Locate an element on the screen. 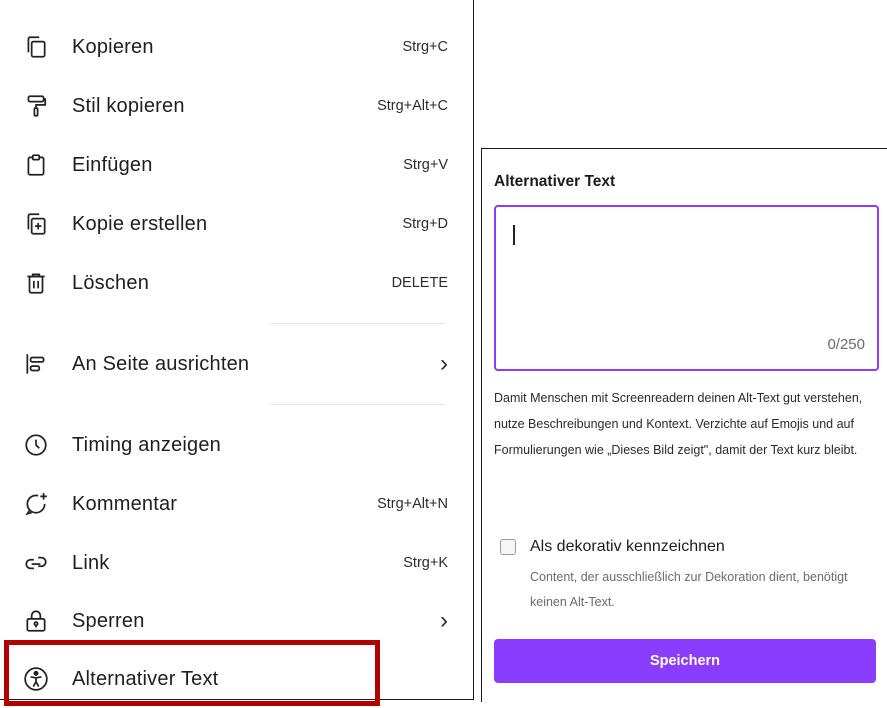 The width and height of the screenshot is (887, 708). menu-item-label: Kommentar is located at coordinates (125, 503).